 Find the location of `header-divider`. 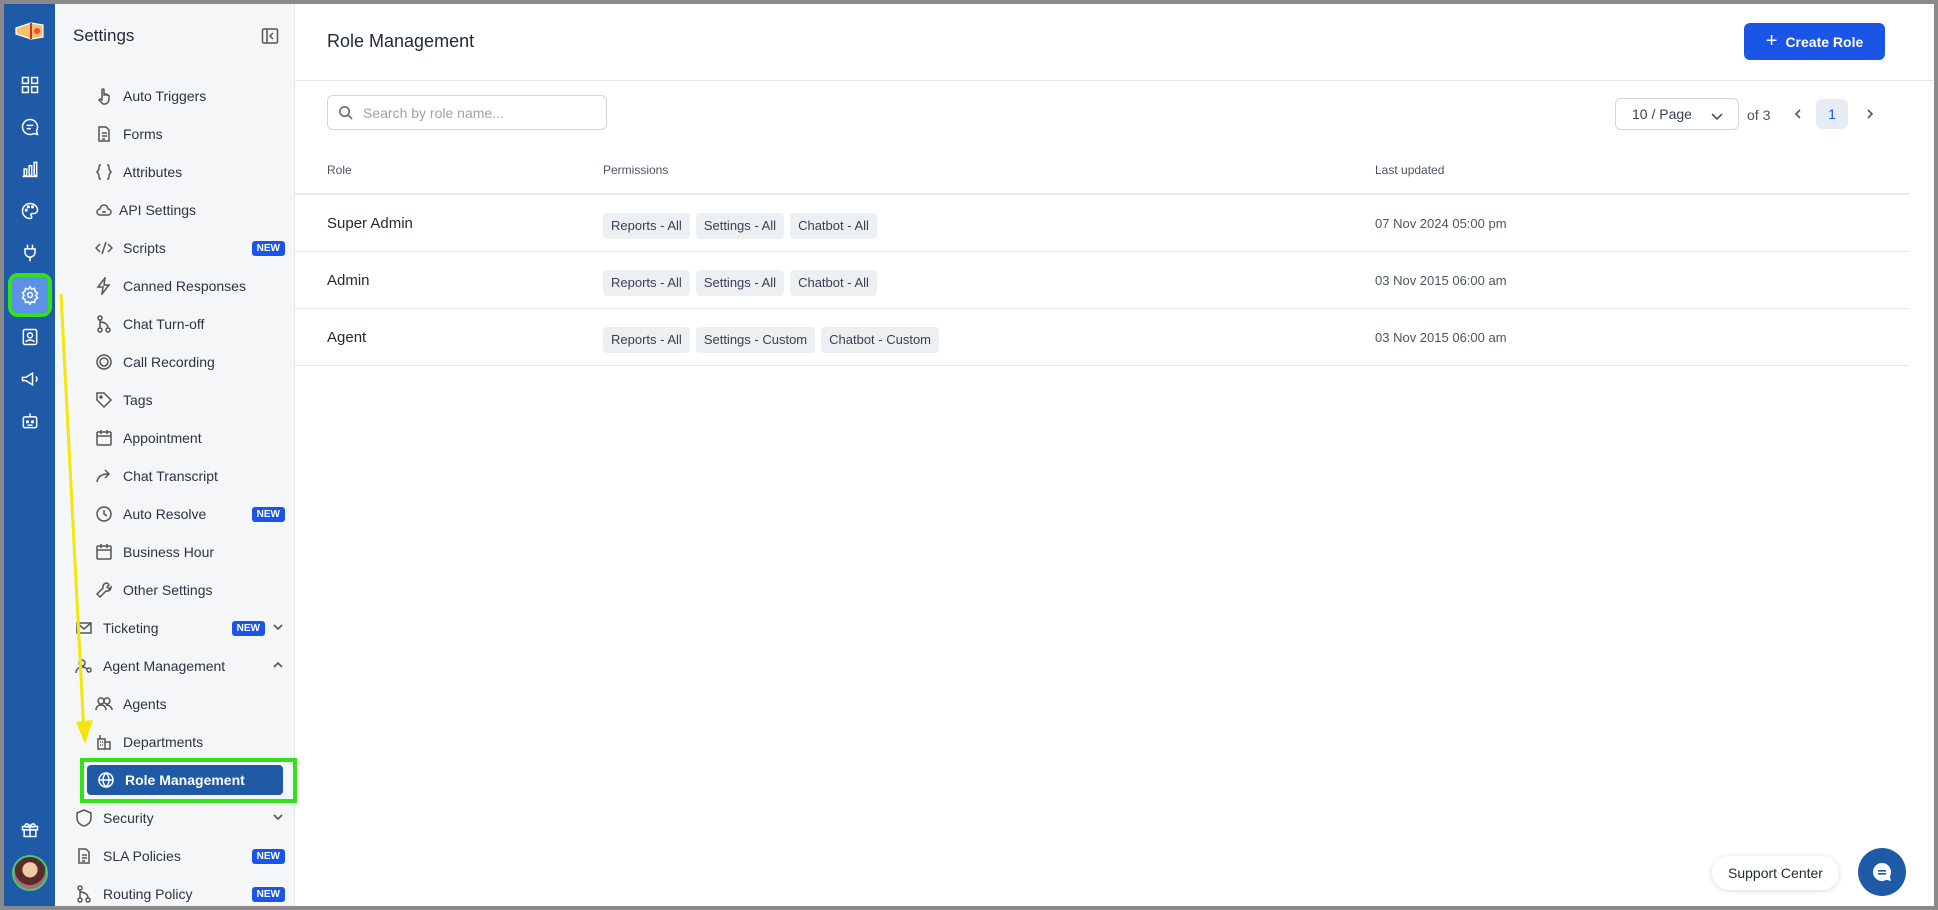

header-divider is located at coordinates (1114, 80).